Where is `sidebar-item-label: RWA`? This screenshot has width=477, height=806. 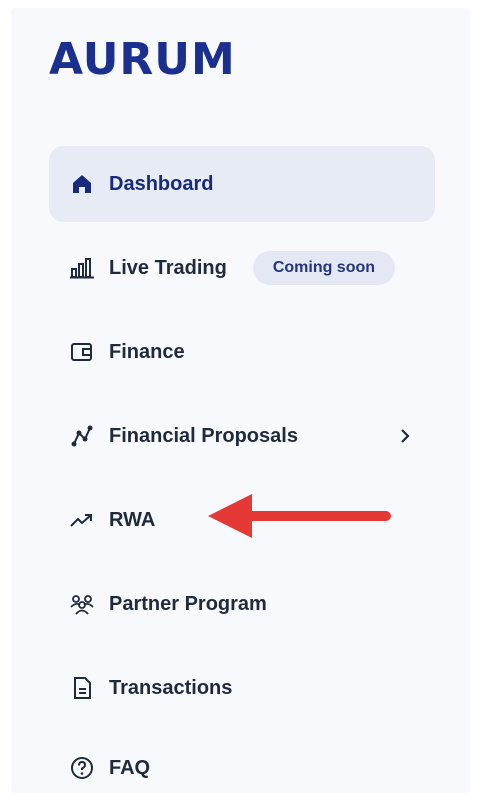 sidebar-item-label: RWA is located at coordinates (132, 519).